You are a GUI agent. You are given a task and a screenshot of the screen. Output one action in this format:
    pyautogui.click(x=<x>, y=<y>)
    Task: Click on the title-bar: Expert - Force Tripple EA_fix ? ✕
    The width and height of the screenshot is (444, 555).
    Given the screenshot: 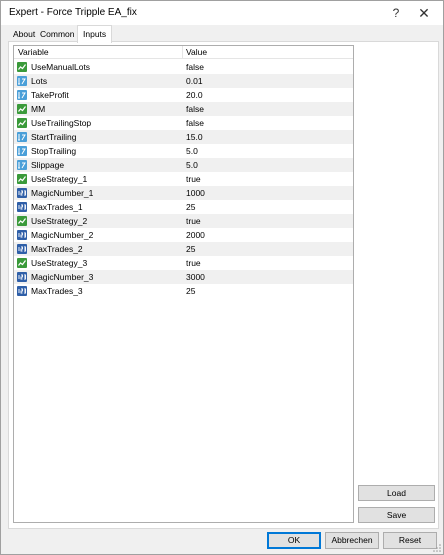 What is the action you would take?
    pyautogui.click(x=222, y=13)
    